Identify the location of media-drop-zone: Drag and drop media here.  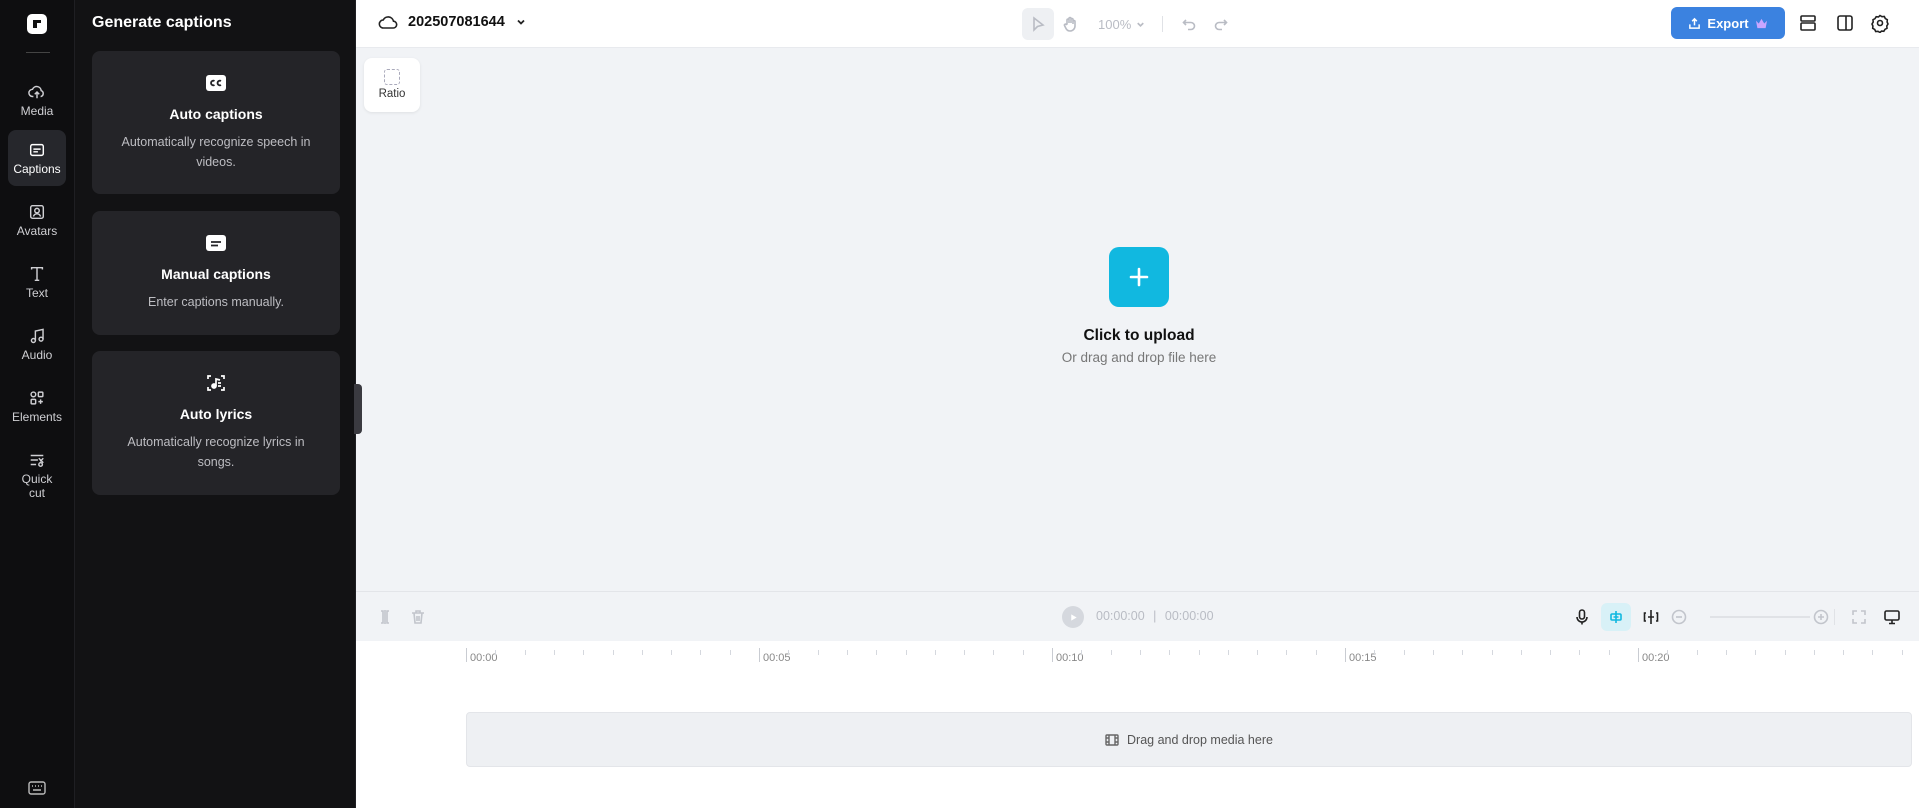
(1189, 739).